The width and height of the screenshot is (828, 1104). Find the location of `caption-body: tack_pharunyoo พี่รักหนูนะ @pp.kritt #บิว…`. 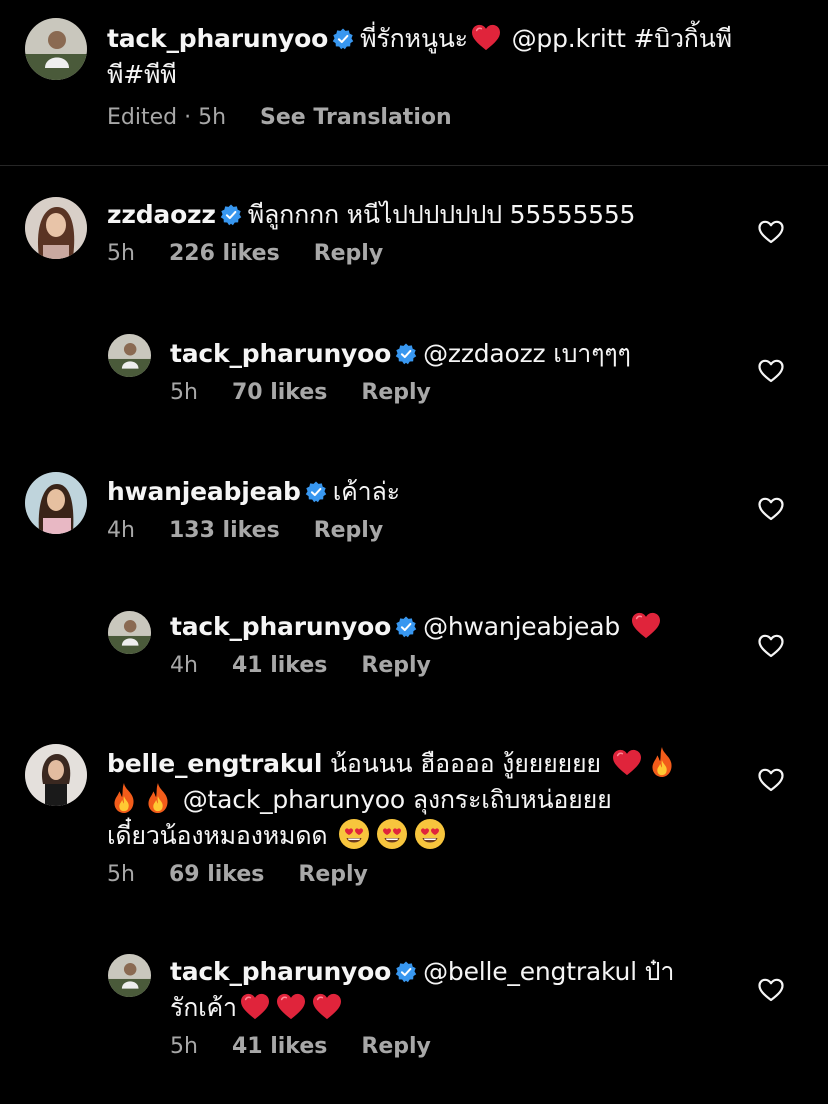

caption-body: tack_pharunyoo พี่รักหนูนะ @pp.kritt #บิว… is located at coordinates (427, 75).